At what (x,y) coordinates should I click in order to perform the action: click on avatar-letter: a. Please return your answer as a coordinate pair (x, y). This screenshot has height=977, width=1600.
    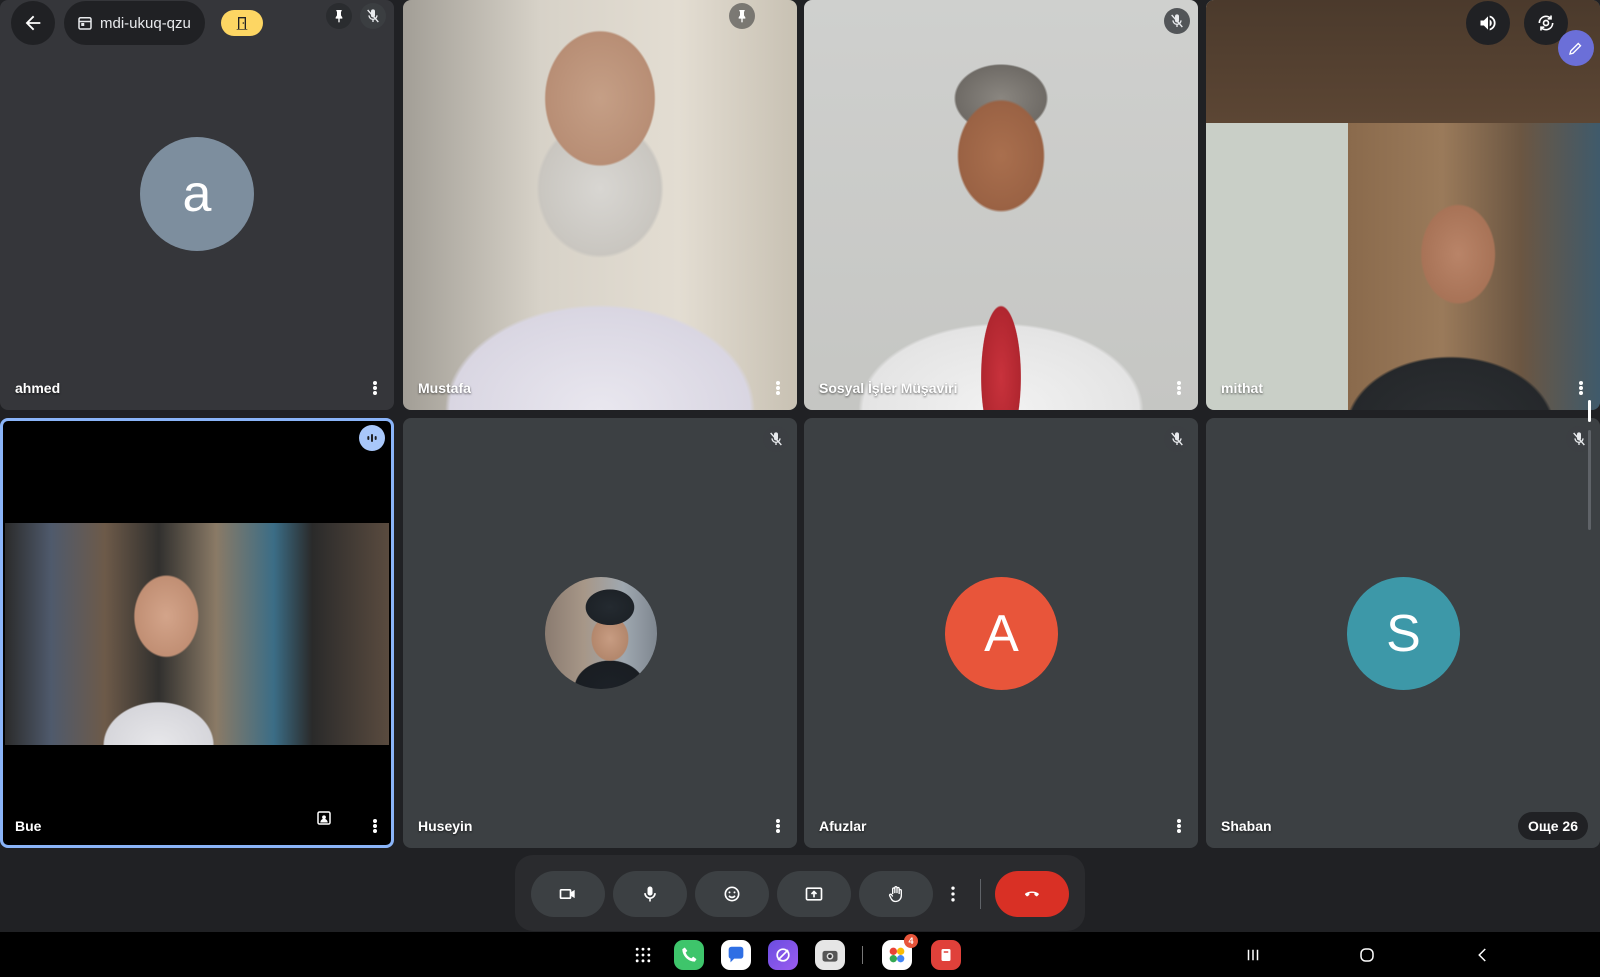
    Looking at the image, I should click on (197, 194).